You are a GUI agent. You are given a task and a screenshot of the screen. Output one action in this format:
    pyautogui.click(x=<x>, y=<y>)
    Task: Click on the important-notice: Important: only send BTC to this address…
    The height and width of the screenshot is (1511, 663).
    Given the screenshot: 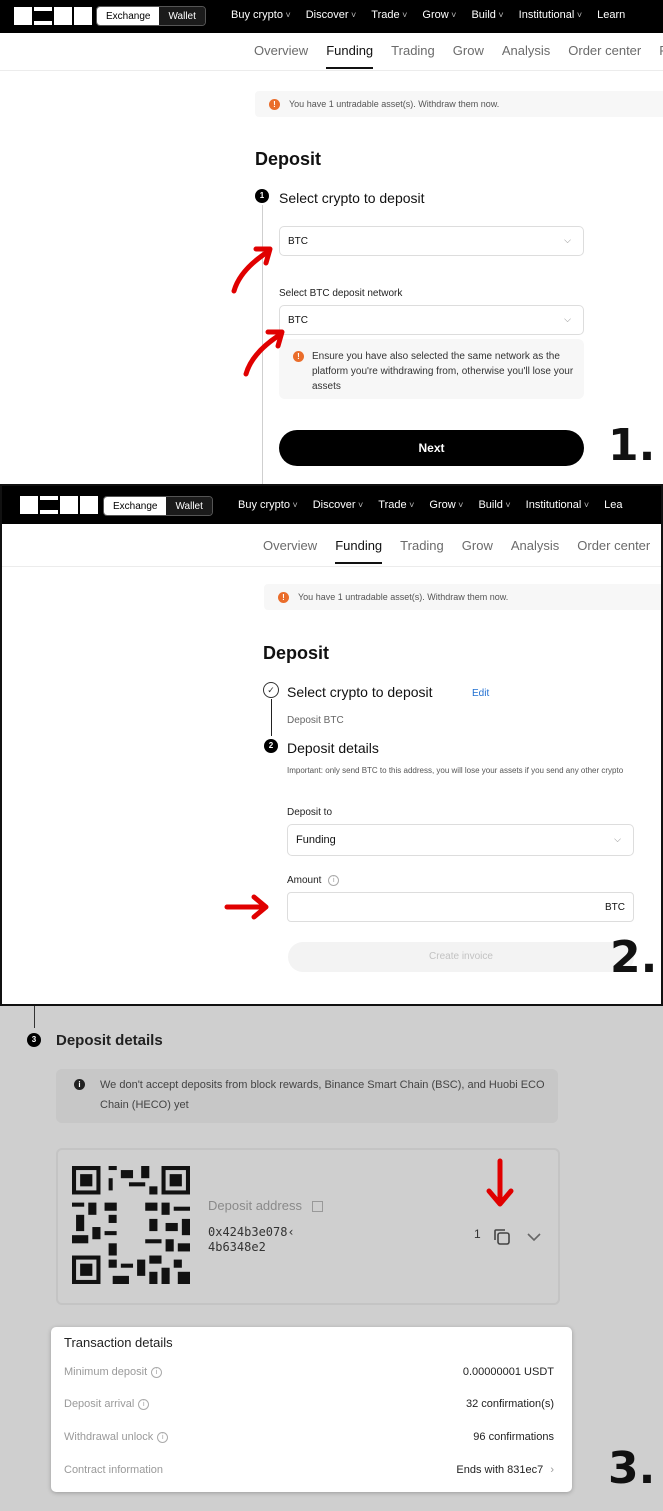 What is the action you would take?
    pyautogui.click(x=455, y=770)
    